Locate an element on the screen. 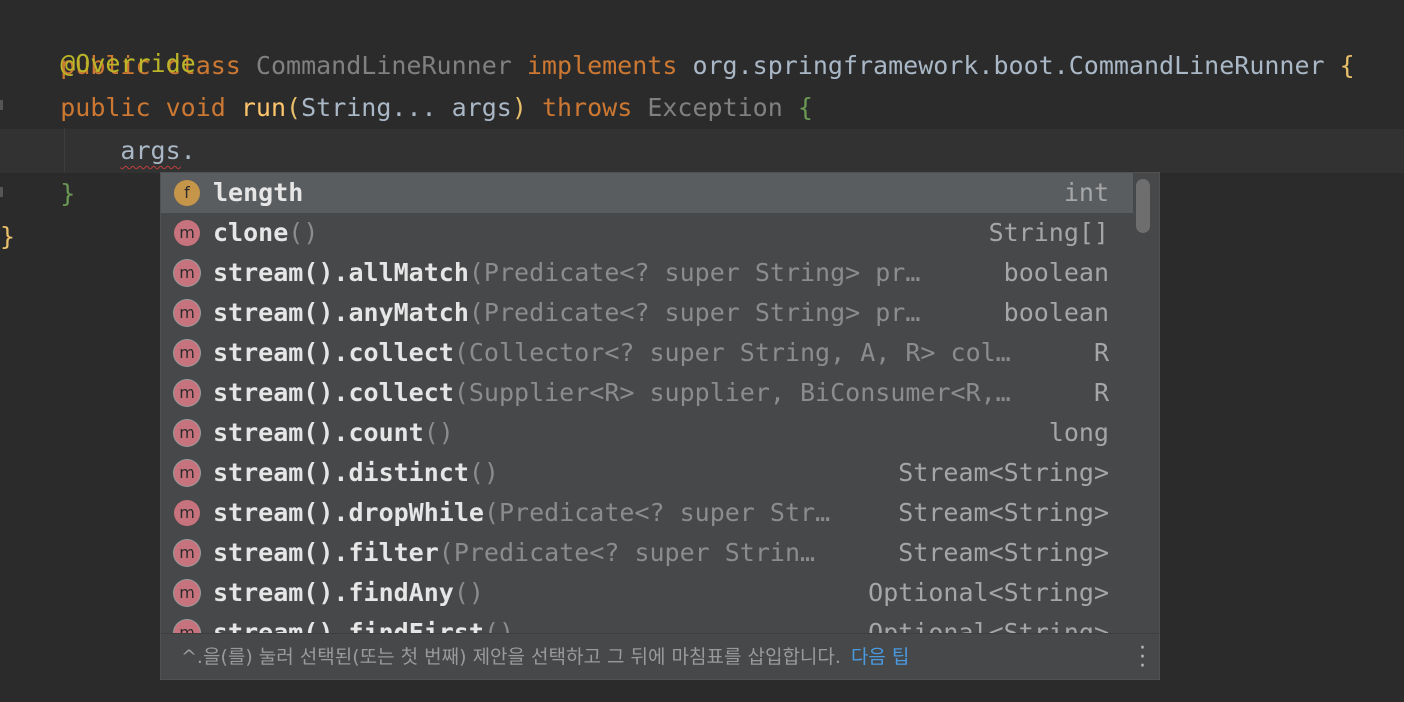 The width and height of the screenshot is (1404, 702). exception-type: Exception is located at coordinates (715, 107).